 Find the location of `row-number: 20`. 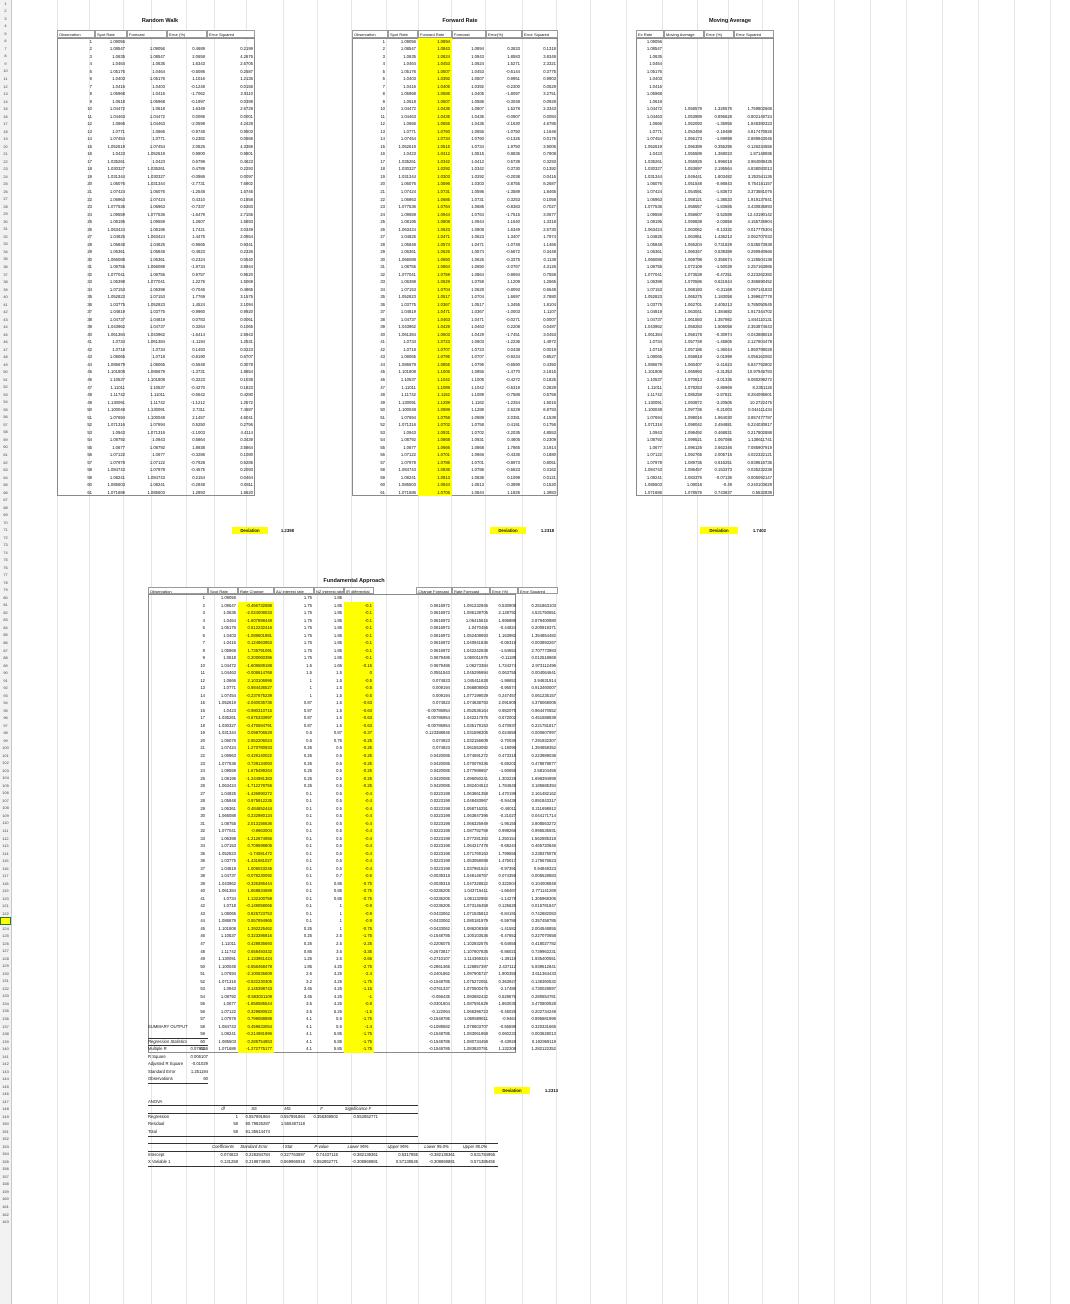

row-number: 20 is located at coordinates (5, 146).